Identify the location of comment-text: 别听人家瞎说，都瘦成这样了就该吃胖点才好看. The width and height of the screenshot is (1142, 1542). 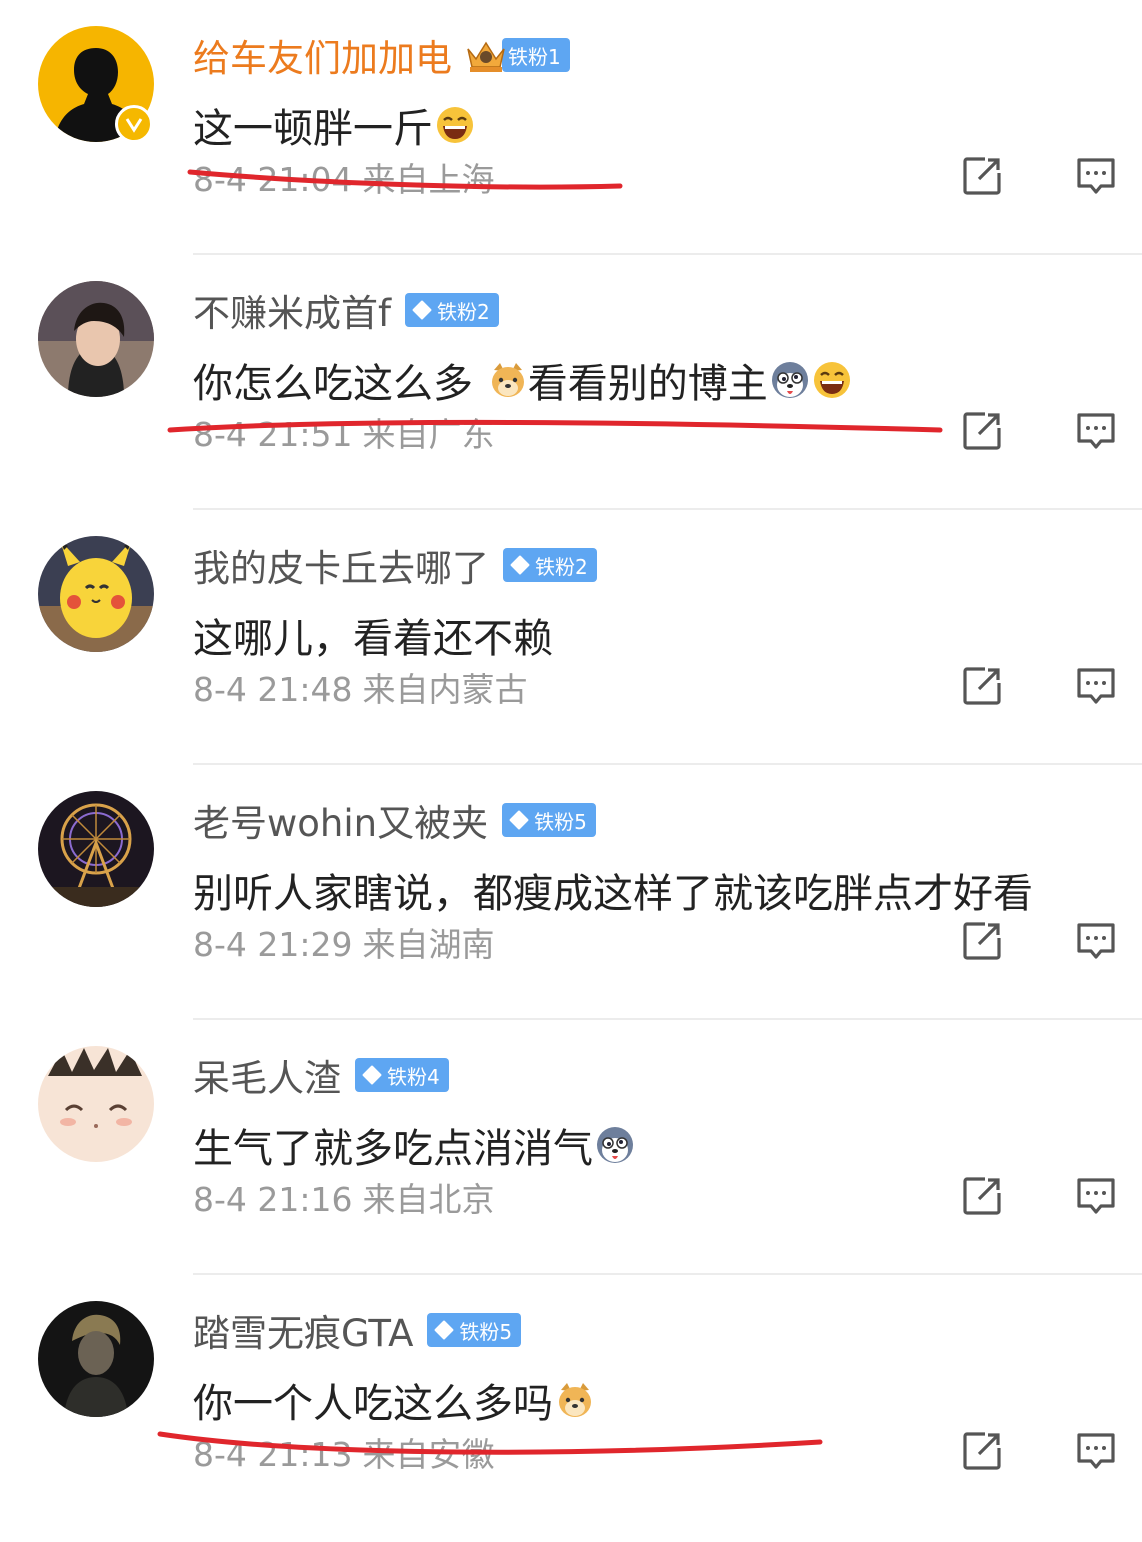
(613, 894).